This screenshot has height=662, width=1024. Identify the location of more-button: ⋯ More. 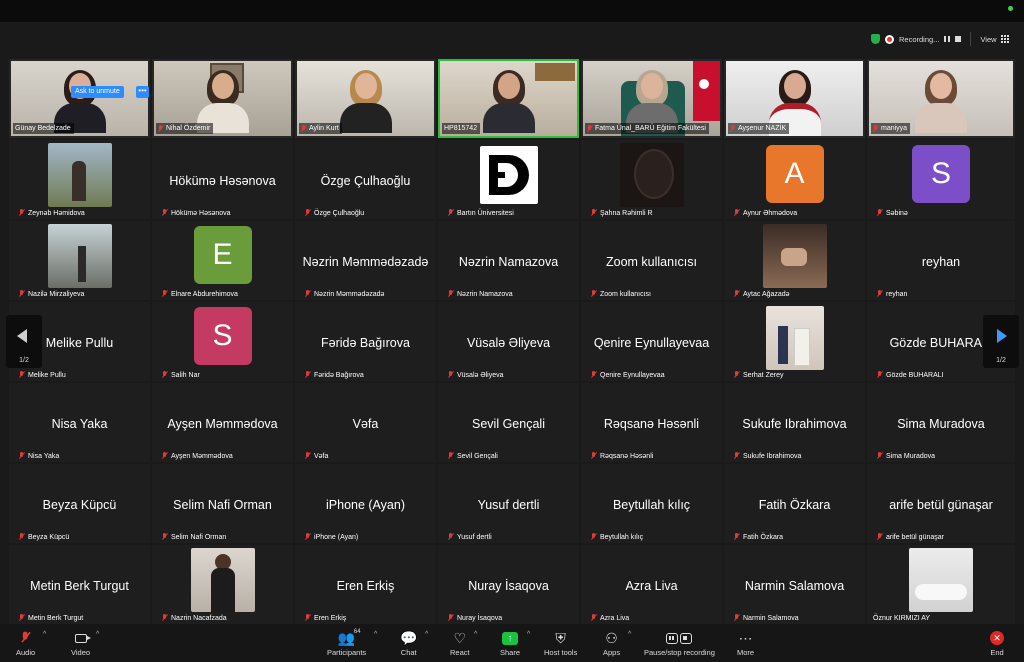
(745, 643).